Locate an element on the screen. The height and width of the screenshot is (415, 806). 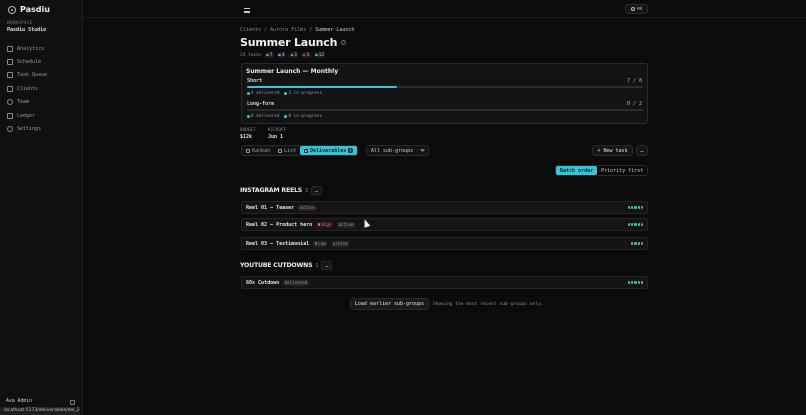
tab-list: List is located at coordinates (287, 150).